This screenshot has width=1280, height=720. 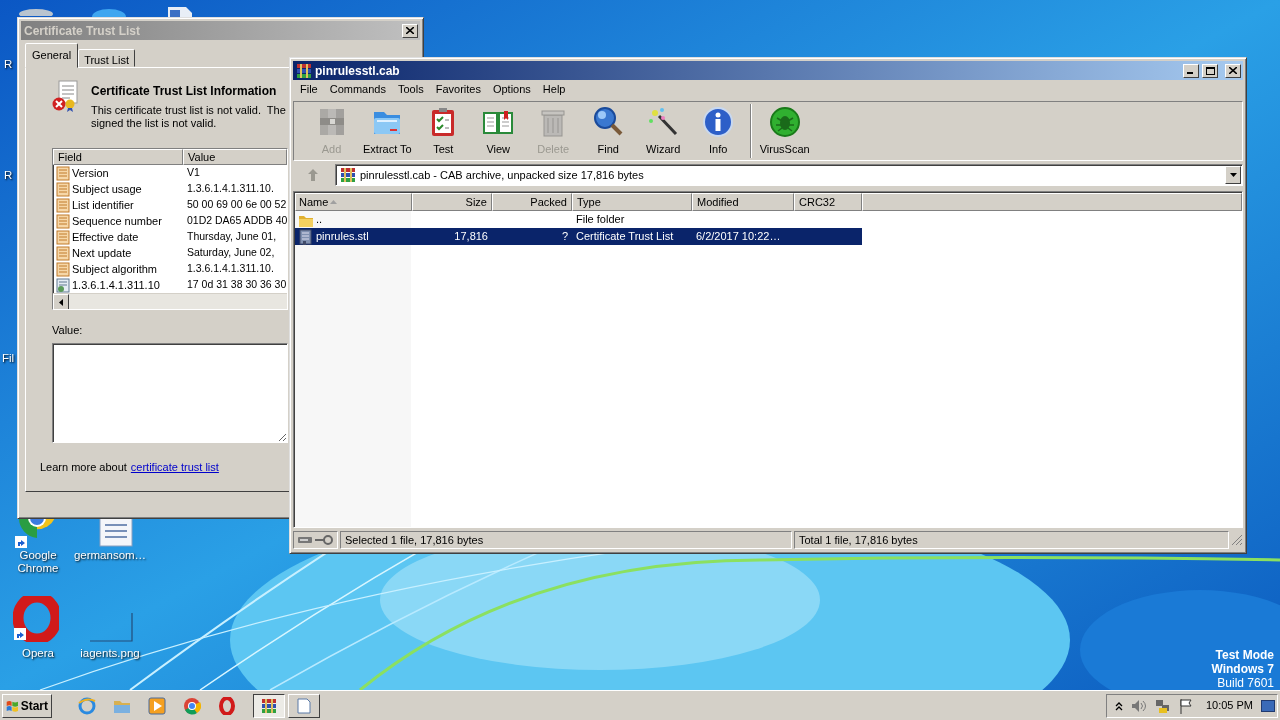 I want to click on menu-item: Commands, so click(x=358, y=89).